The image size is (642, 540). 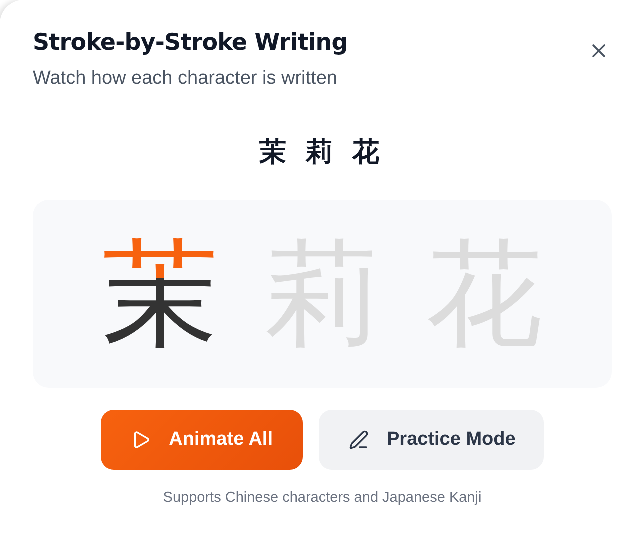 I want to click on pen-icon, so click(x=359, y=440).